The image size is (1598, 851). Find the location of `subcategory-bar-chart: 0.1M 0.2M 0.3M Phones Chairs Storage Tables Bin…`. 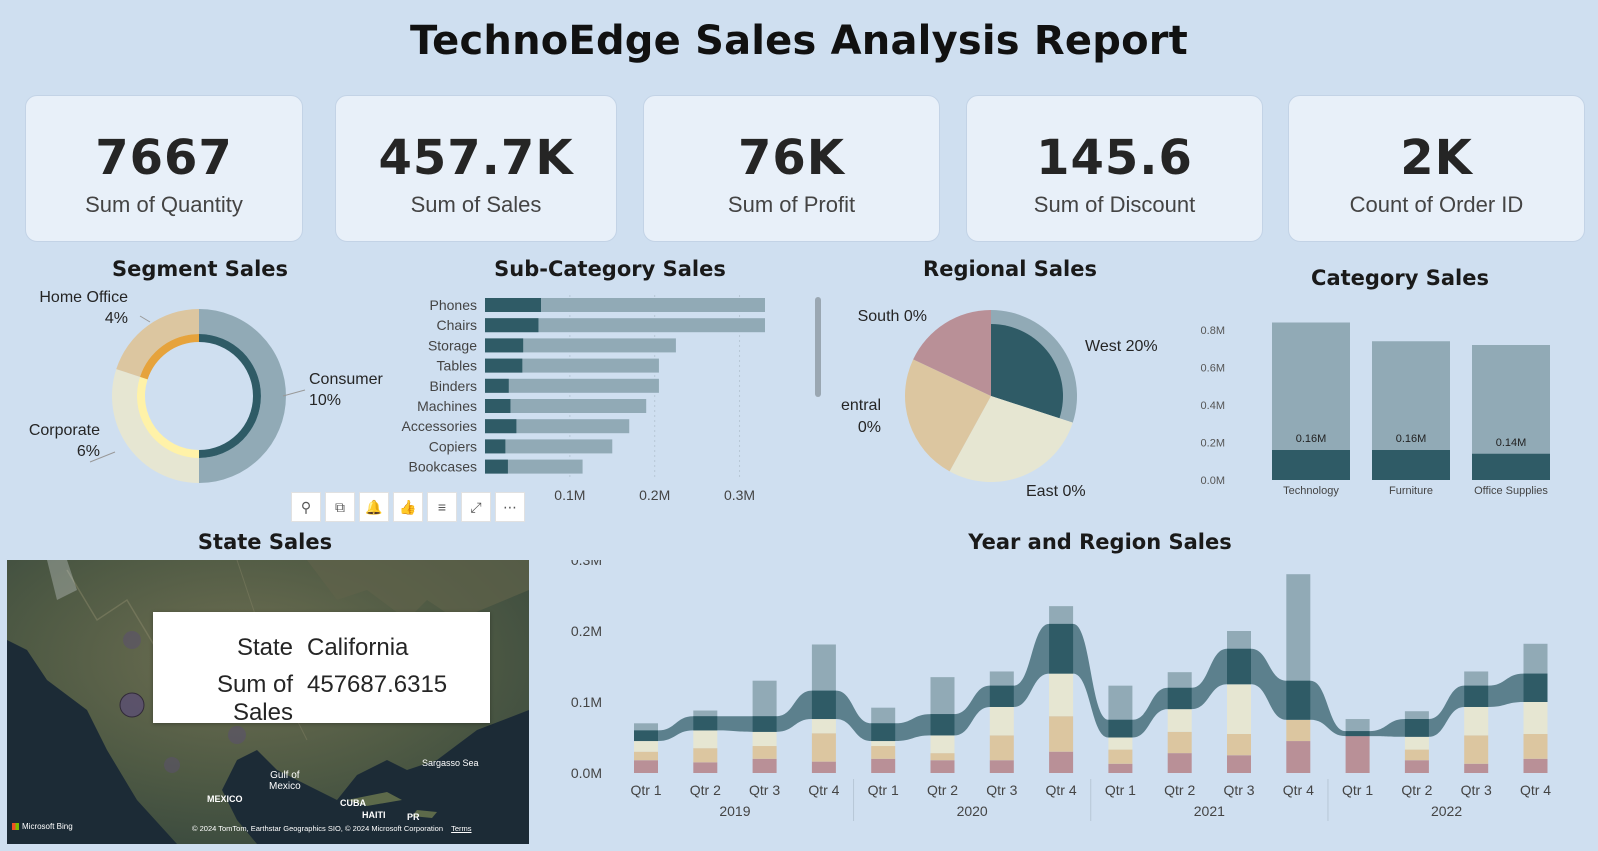

subcategory-bar-chart: 0.1M 0.2M 0.3M Phones Chairs Storage Tables Bin… is located at coordinates (600, 402).